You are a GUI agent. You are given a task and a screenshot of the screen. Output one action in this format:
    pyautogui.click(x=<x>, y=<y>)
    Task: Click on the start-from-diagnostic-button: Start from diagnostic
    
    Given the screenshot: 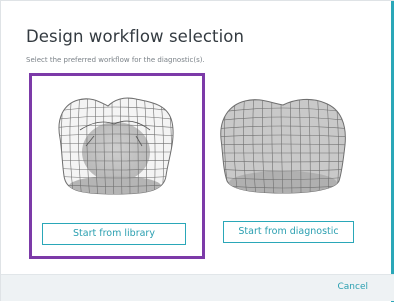 What is the action you would take?
    pyautogui.click(x=288, y=232)
    